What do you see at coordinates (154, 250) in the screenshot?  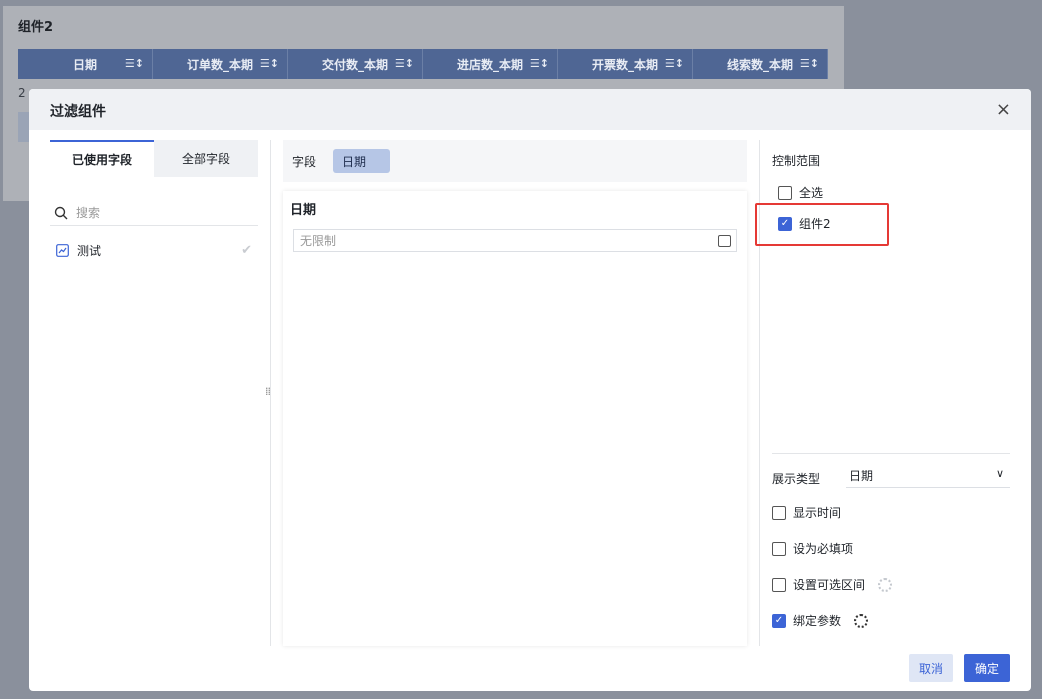 I see `field-item: 测试 ✔` at bounding box center [154, 250].